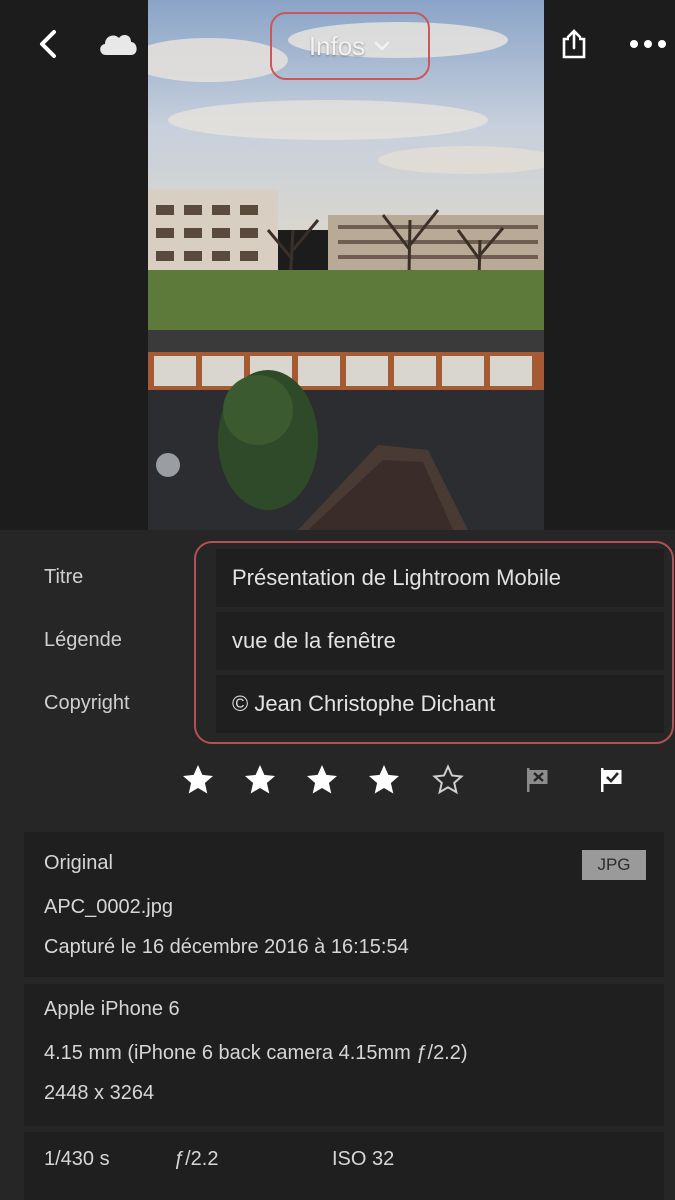  What do you see at coordinates (83, 640) in the screenshot?
I see `caption-label: Légende` at bounding box center [83, 640].